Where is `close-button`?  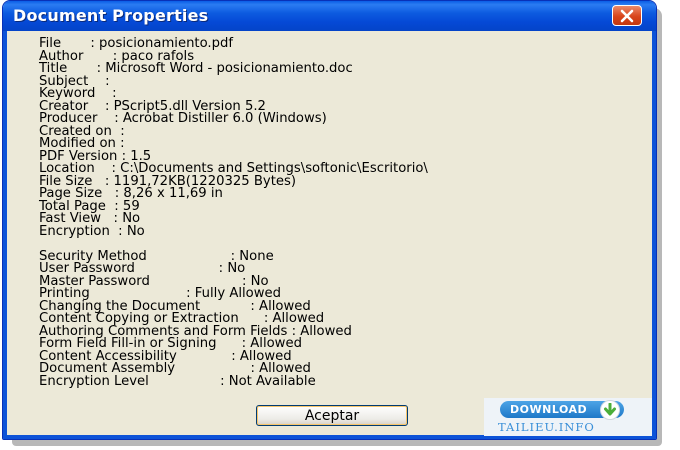
close-button is located at coordinates (627, 15).